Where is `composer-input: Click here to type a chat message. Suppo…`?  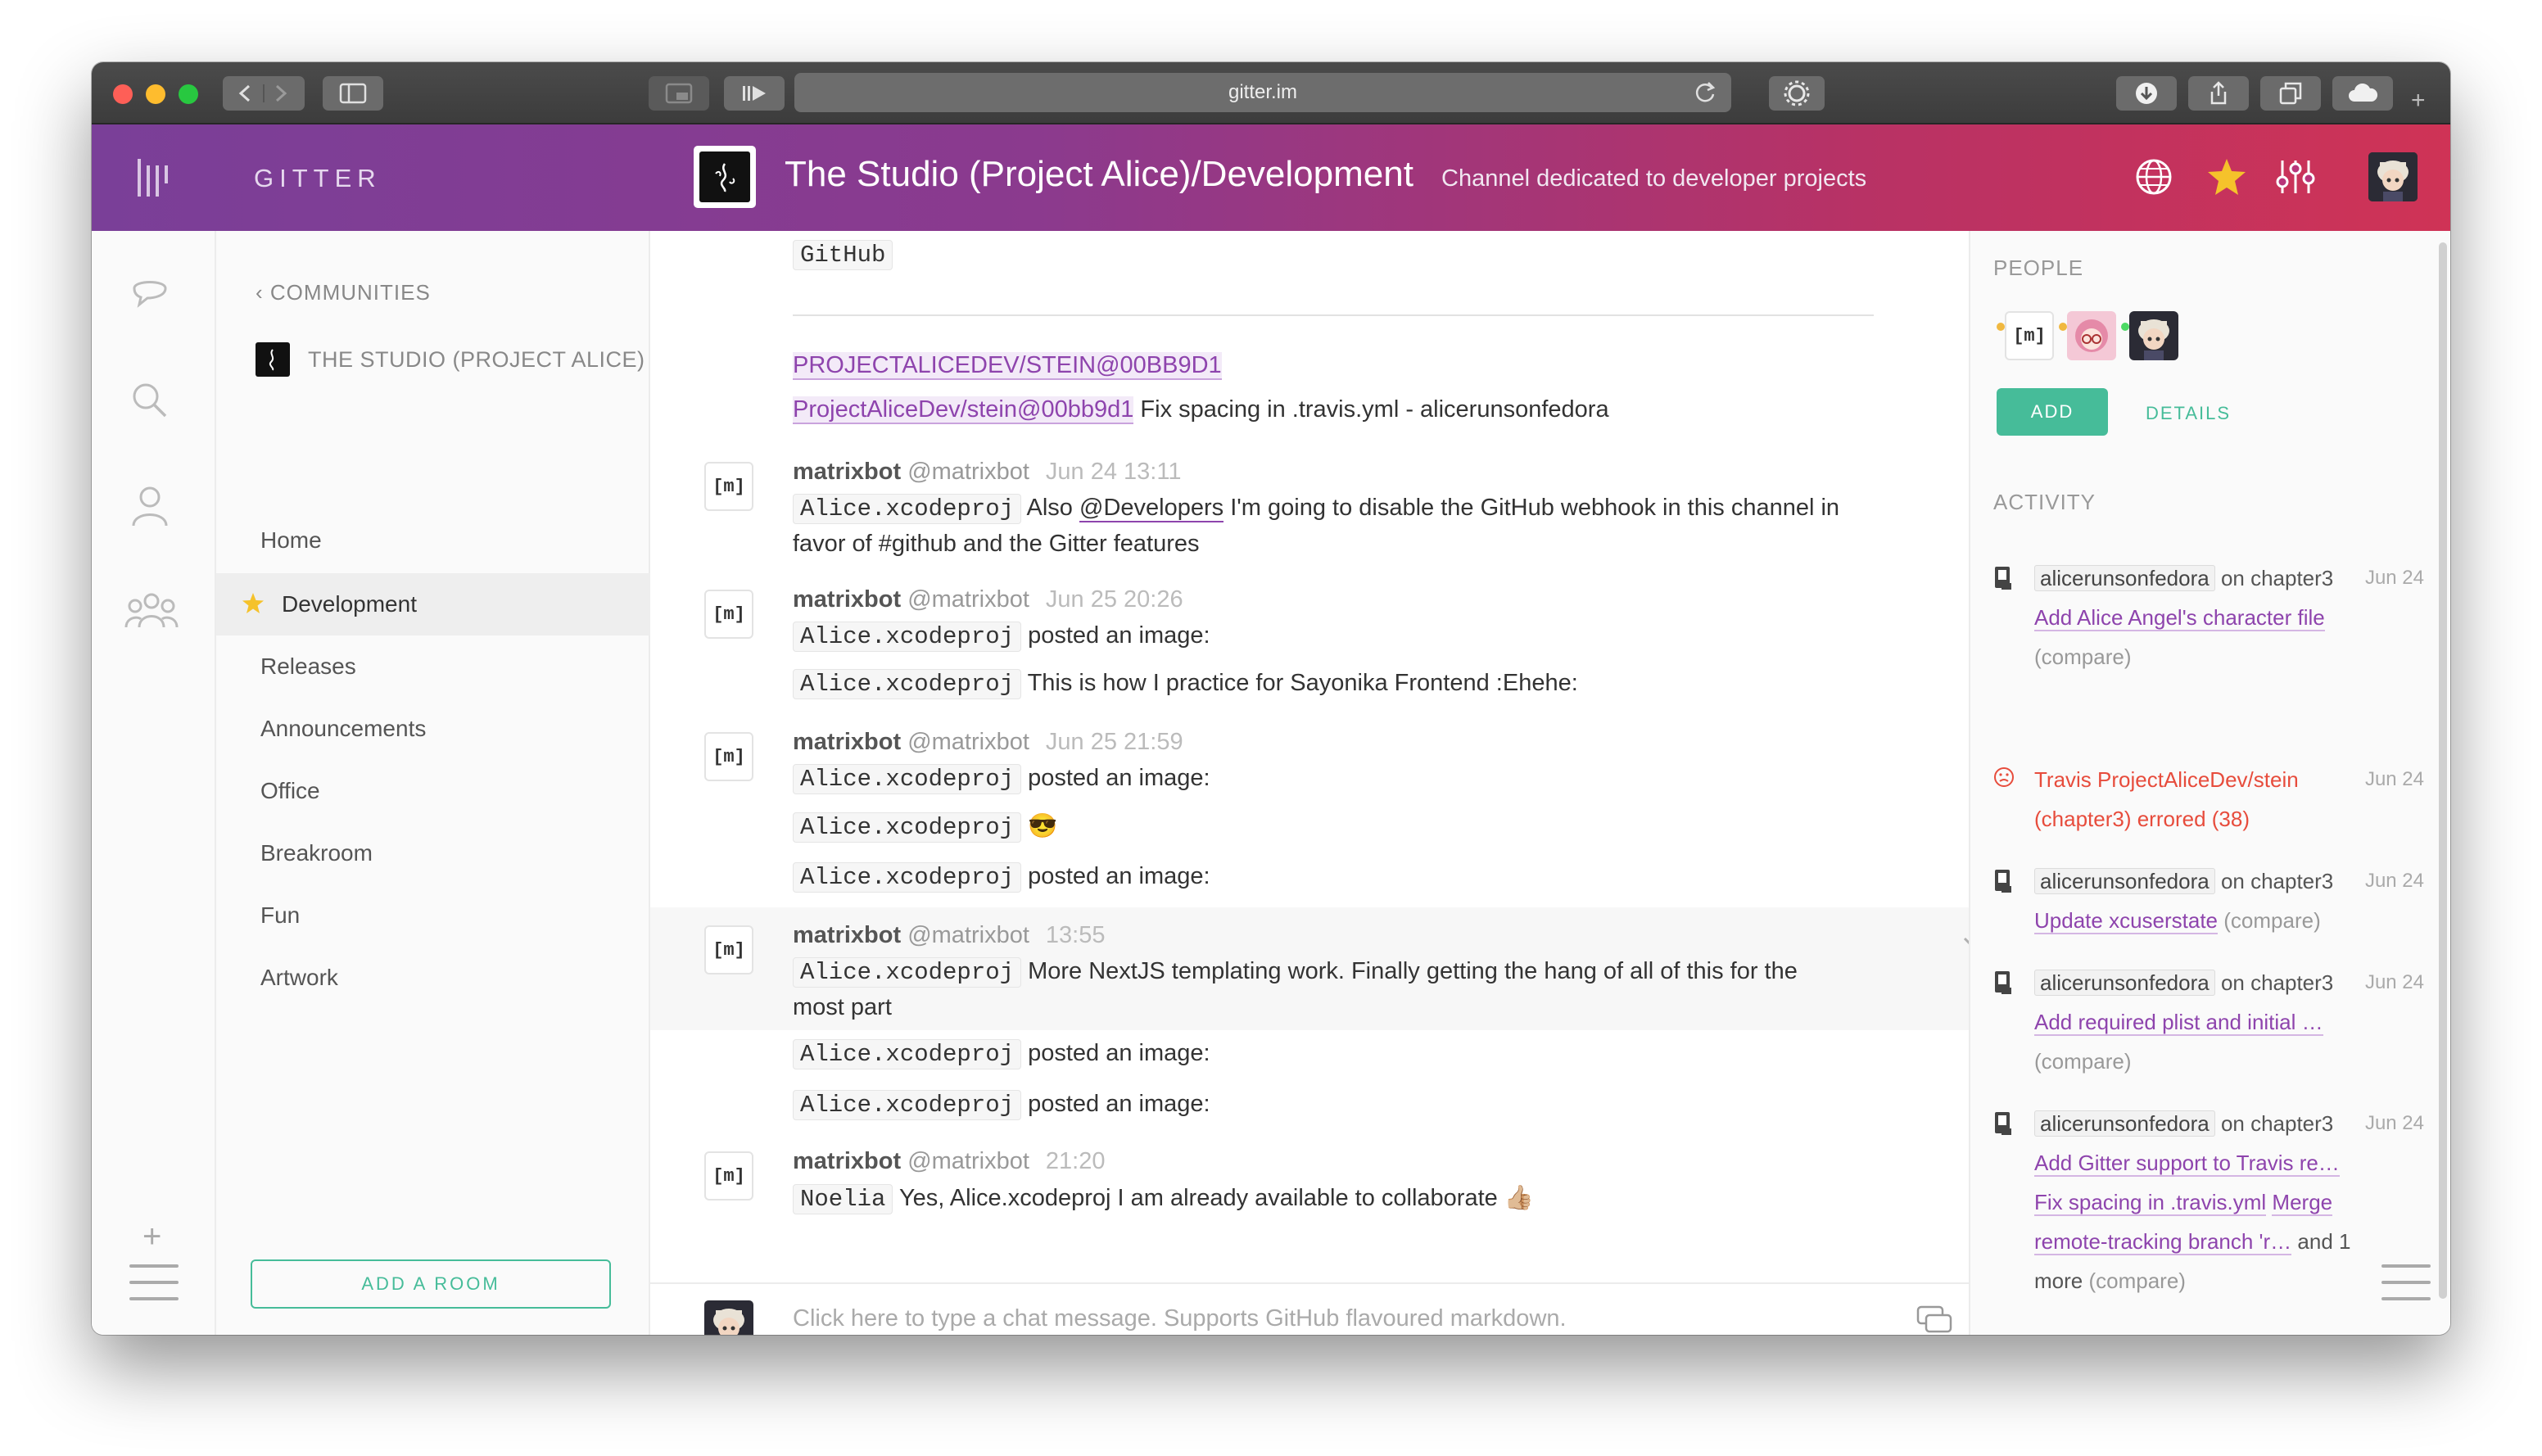 composer-input: Click here to type a chat message. Suppo… is located at coordinates (1180, 1318).